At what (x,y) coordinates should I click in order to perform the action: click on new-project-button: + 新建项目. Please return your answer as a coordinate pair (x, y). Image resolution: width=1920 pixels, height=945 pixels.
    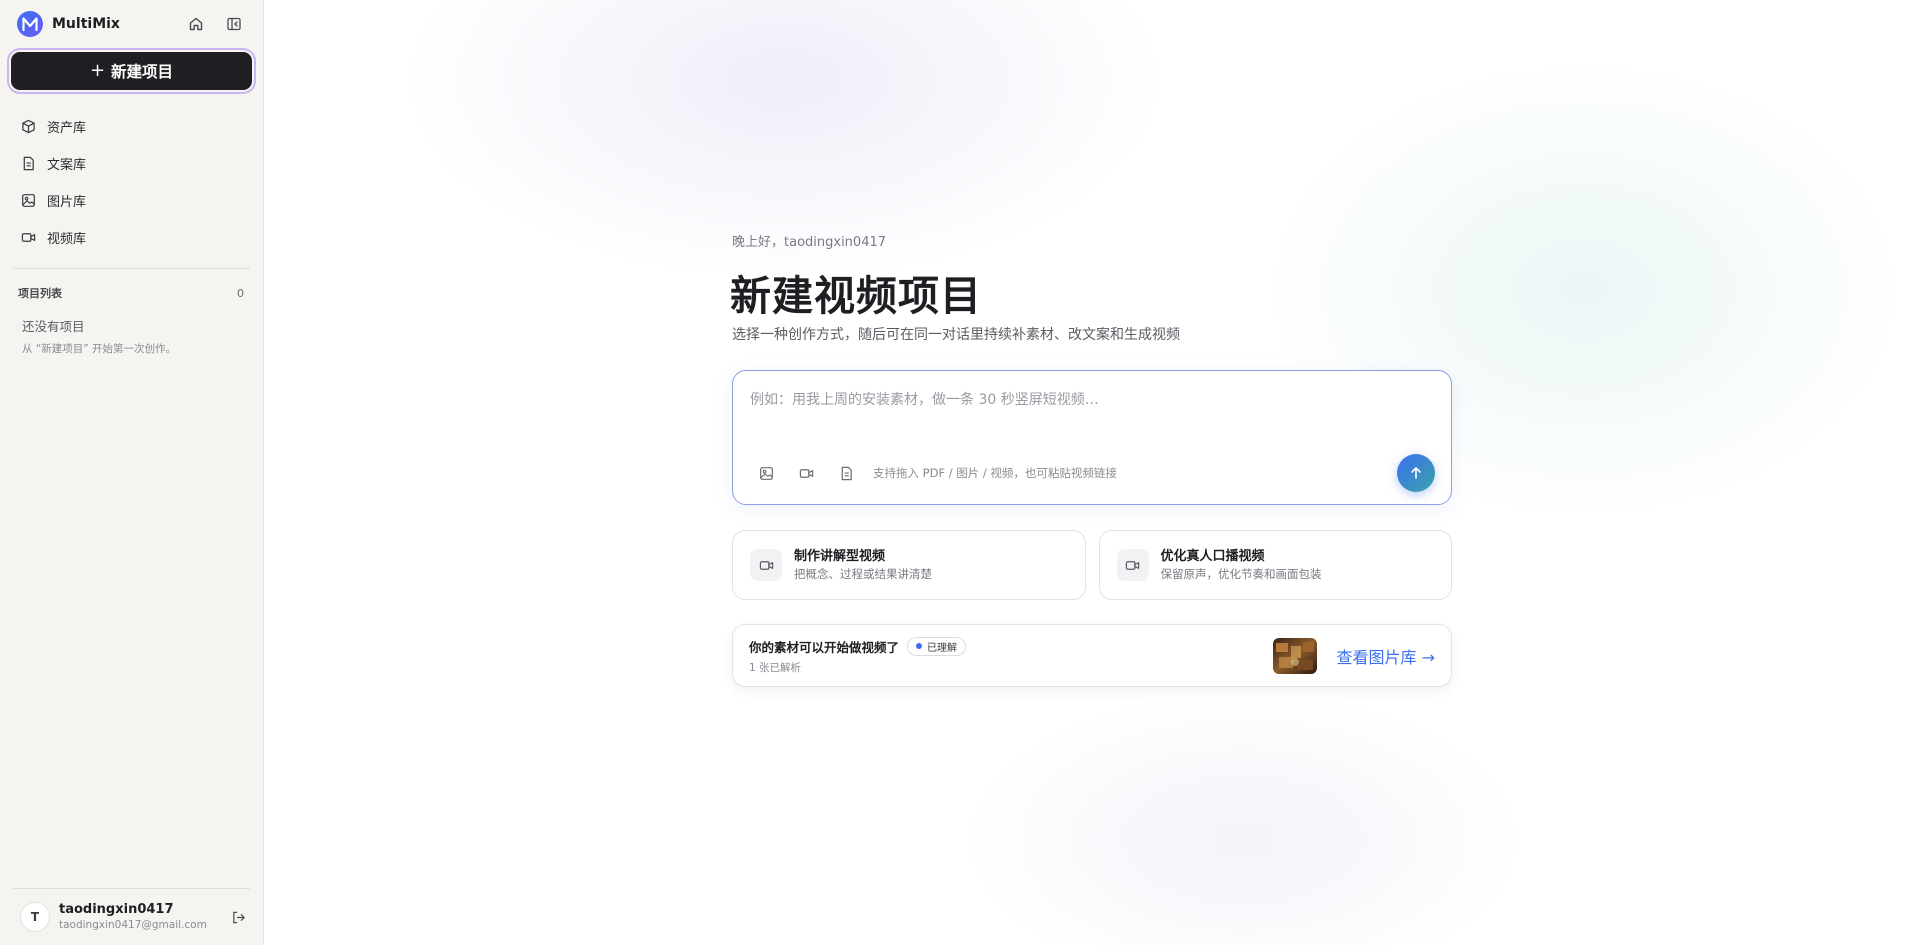
    Looking at the image, I should click on (131, 71).